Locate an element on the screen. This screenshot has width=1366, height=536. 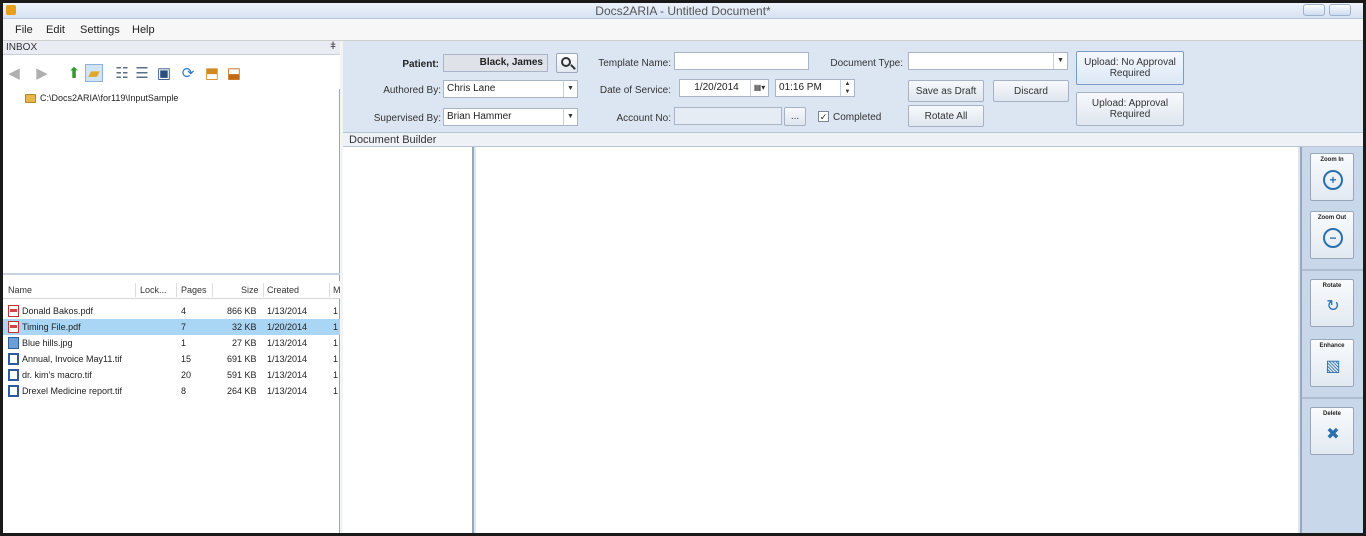
time-of-service-input: 01:16 PM ▲ ▼ is located at coordinates (815, 88).